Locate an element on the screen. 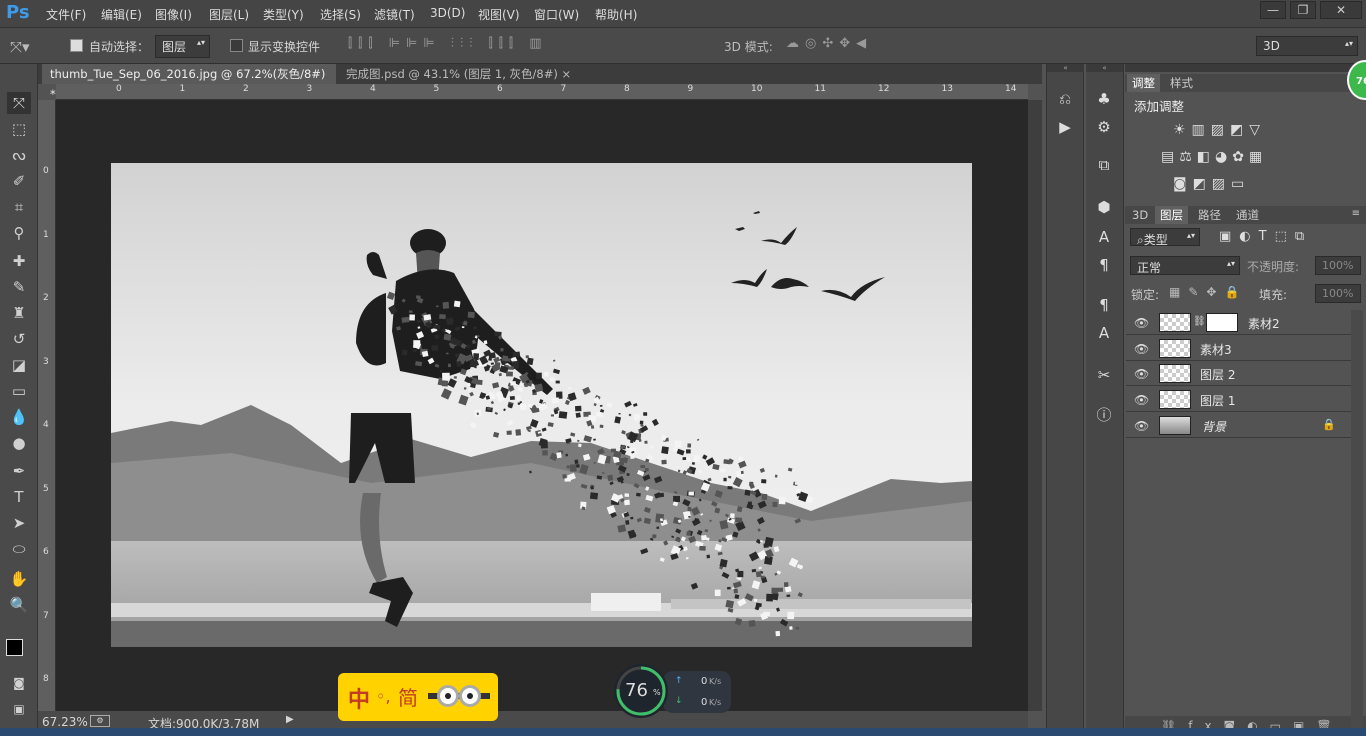  minimize-button: — is located at coordinates (1273, 10).